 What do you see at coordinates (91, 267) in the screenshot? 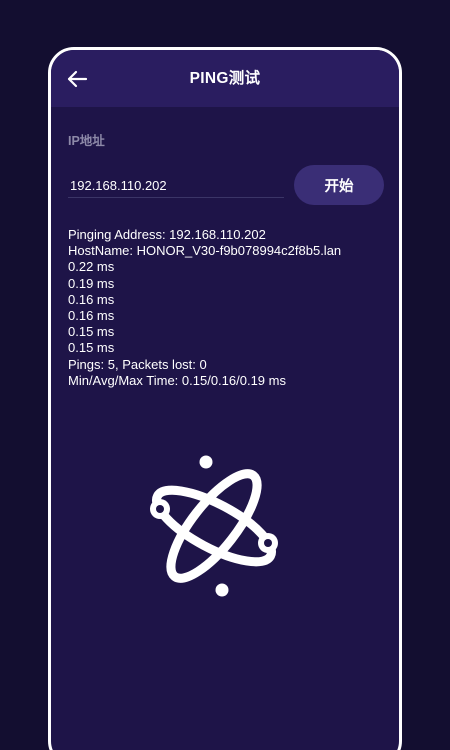
I see `output-line: 0.22 ms` at bounding box center [91, 267].